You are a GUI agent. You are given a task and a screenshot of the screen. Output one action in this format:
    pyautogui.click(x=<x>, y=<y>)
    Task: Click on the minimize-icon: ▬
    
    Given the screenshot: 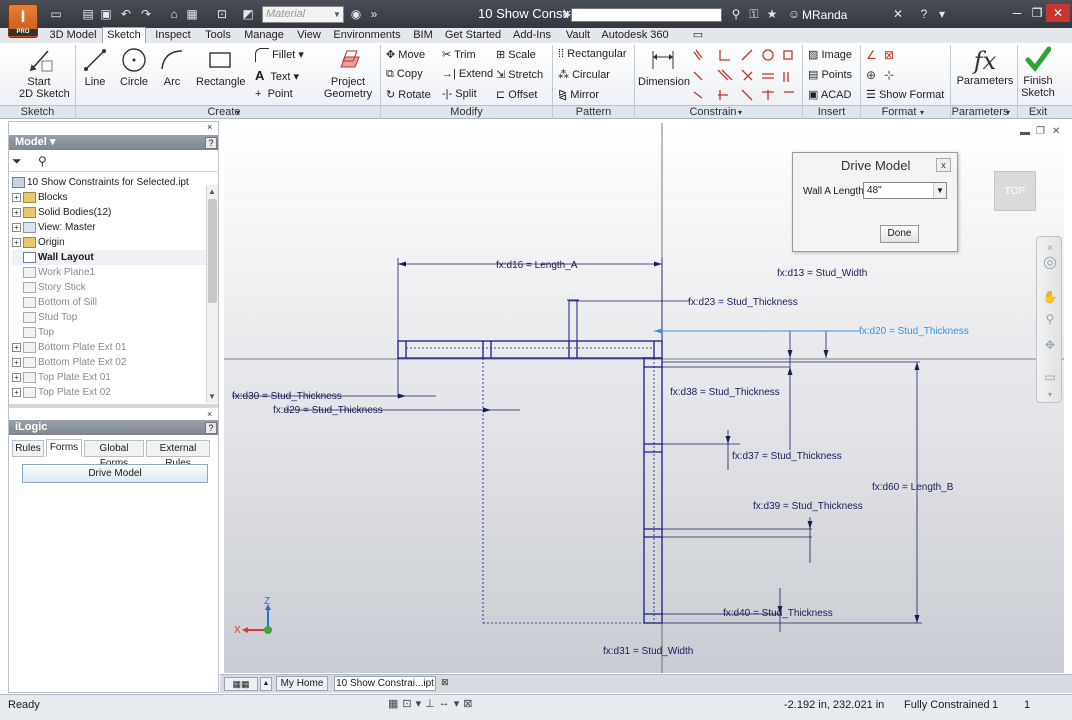 What is the action you would take?
    pyautogui.click(x=1025, y=132)
    